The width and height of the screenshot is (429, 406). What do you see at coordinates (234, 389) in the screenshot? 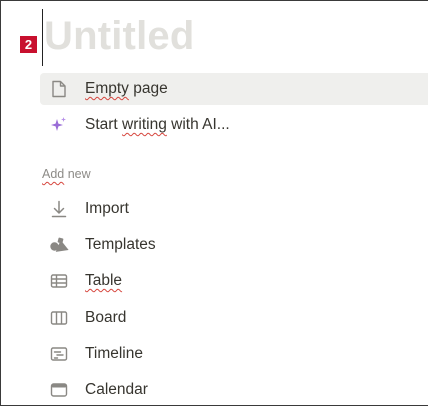
I see `calendar-option: Calendar` at bounding box center [234, 389].